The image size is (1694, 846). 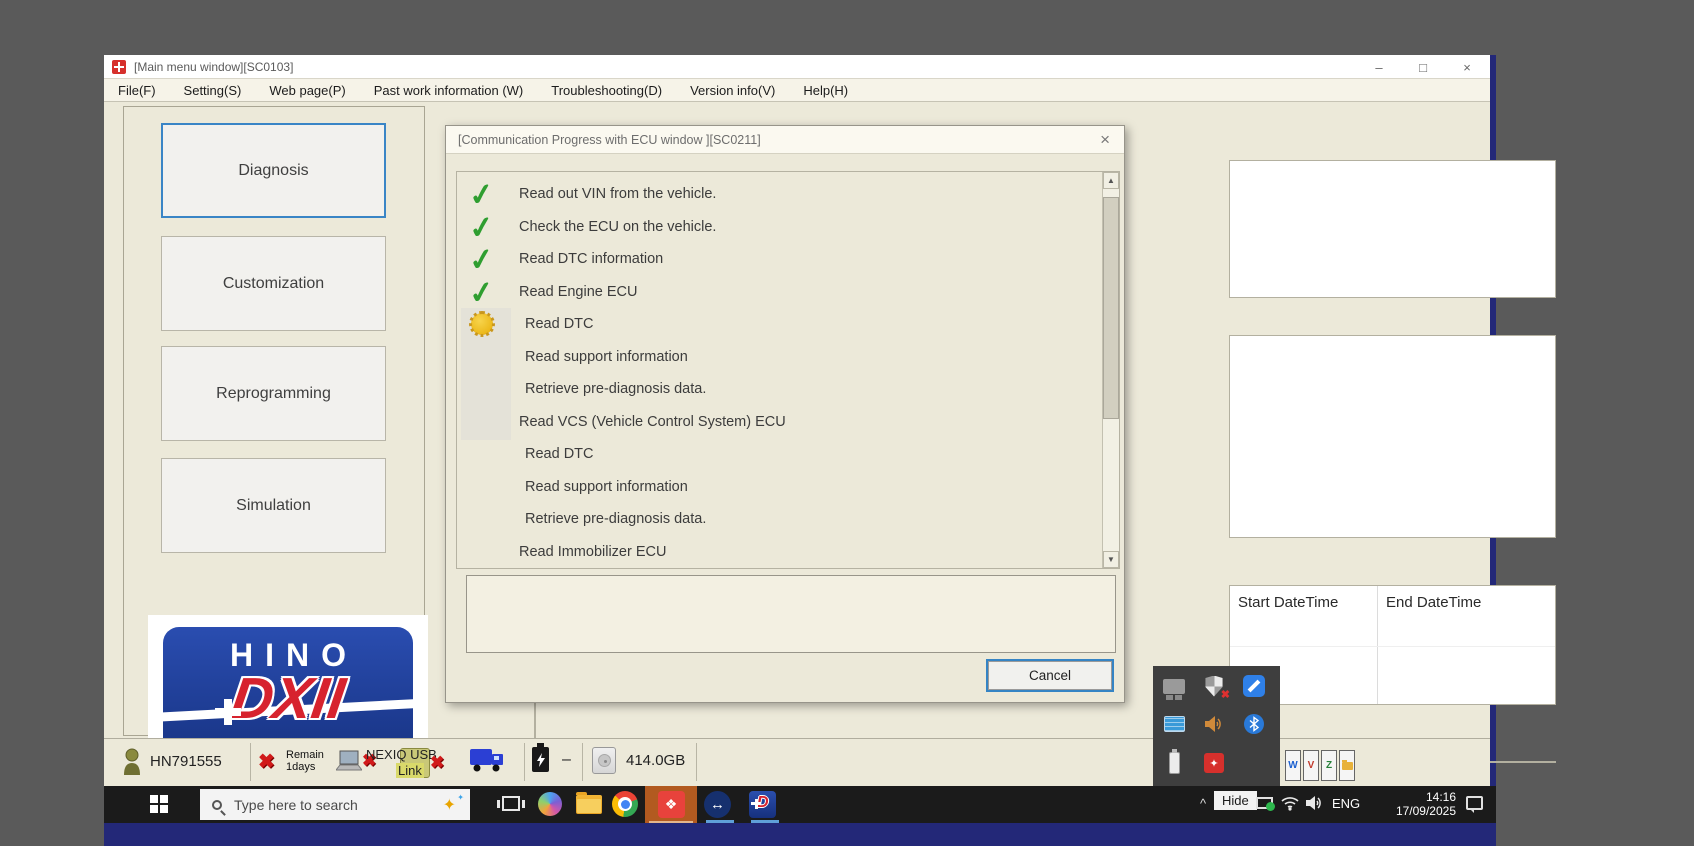 I want to click on laptop-icon, so click(x=349, y=760).